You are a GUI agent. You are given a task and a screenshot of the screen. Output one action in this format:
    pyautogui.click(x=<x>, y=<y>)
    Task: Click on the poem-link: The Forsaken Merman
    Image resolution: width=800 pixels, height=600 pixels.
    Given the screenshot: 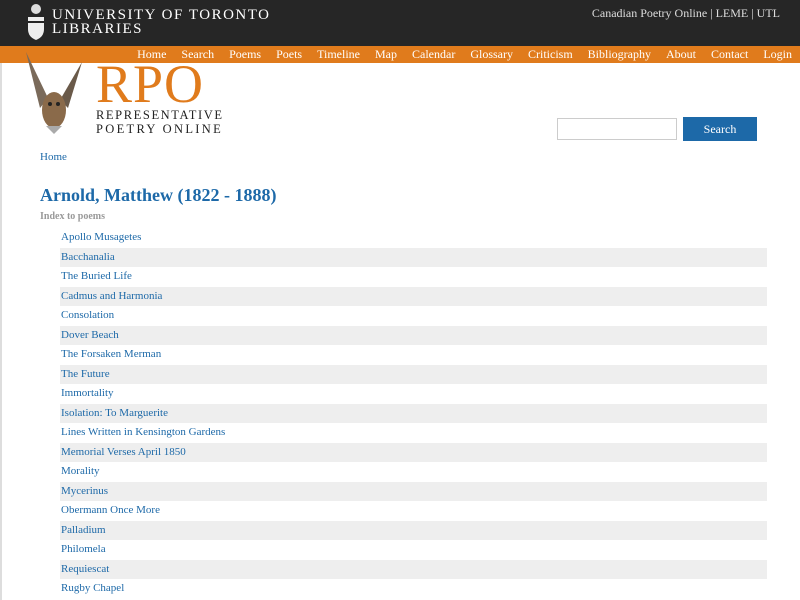 What is the action you would take?
    pyautogui.click(x=413, y=355)
    